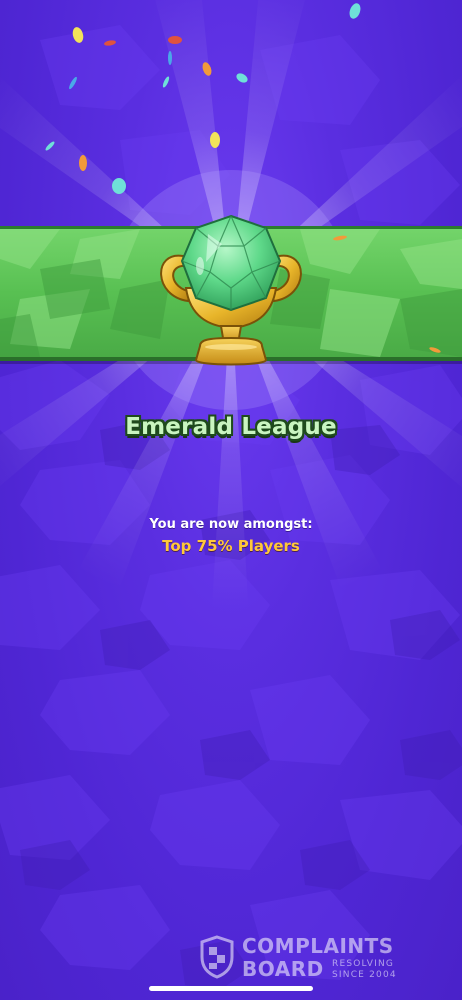  Describe the element at coordinates (283, 969) in the screenshot. I see `watermark-word-board: BOARD` at that location.